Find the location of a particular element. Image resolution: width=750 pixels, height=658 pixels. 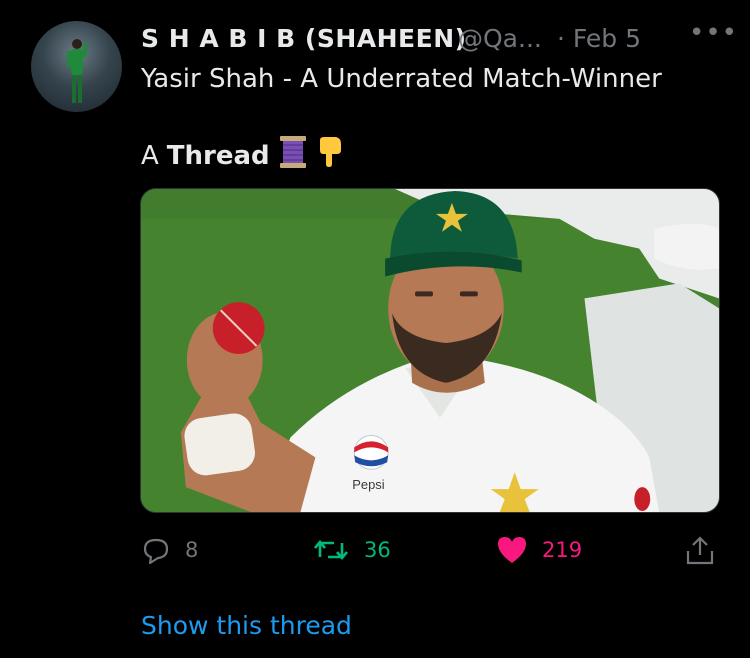

share-icon is located at coordinates (700, 550).